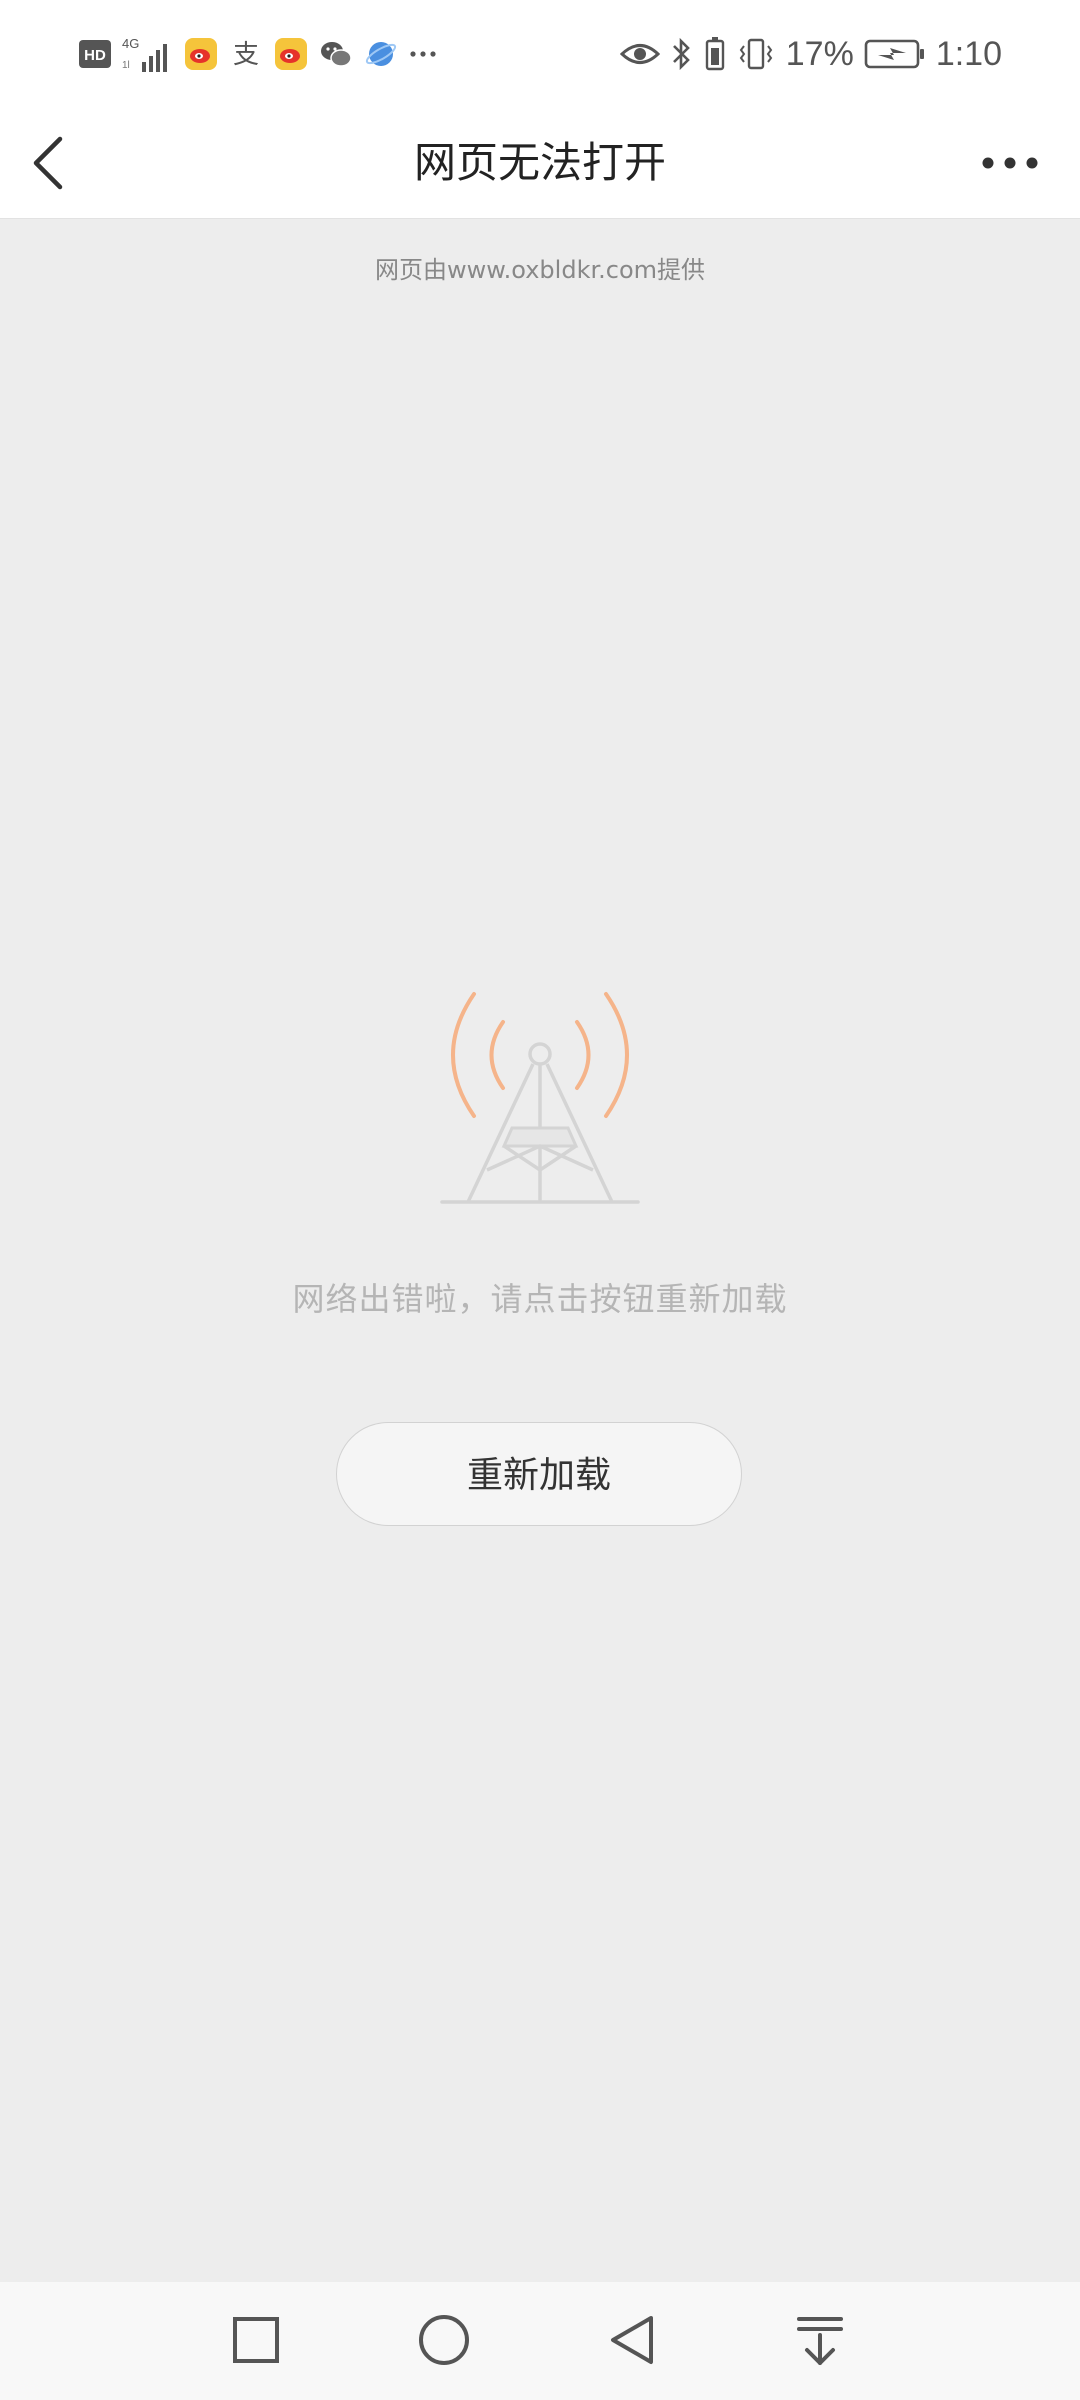  Describe the element at coordinates (144, 54) in the screenshot. I see `signal-4g-icon: 4G 1l` at that location.